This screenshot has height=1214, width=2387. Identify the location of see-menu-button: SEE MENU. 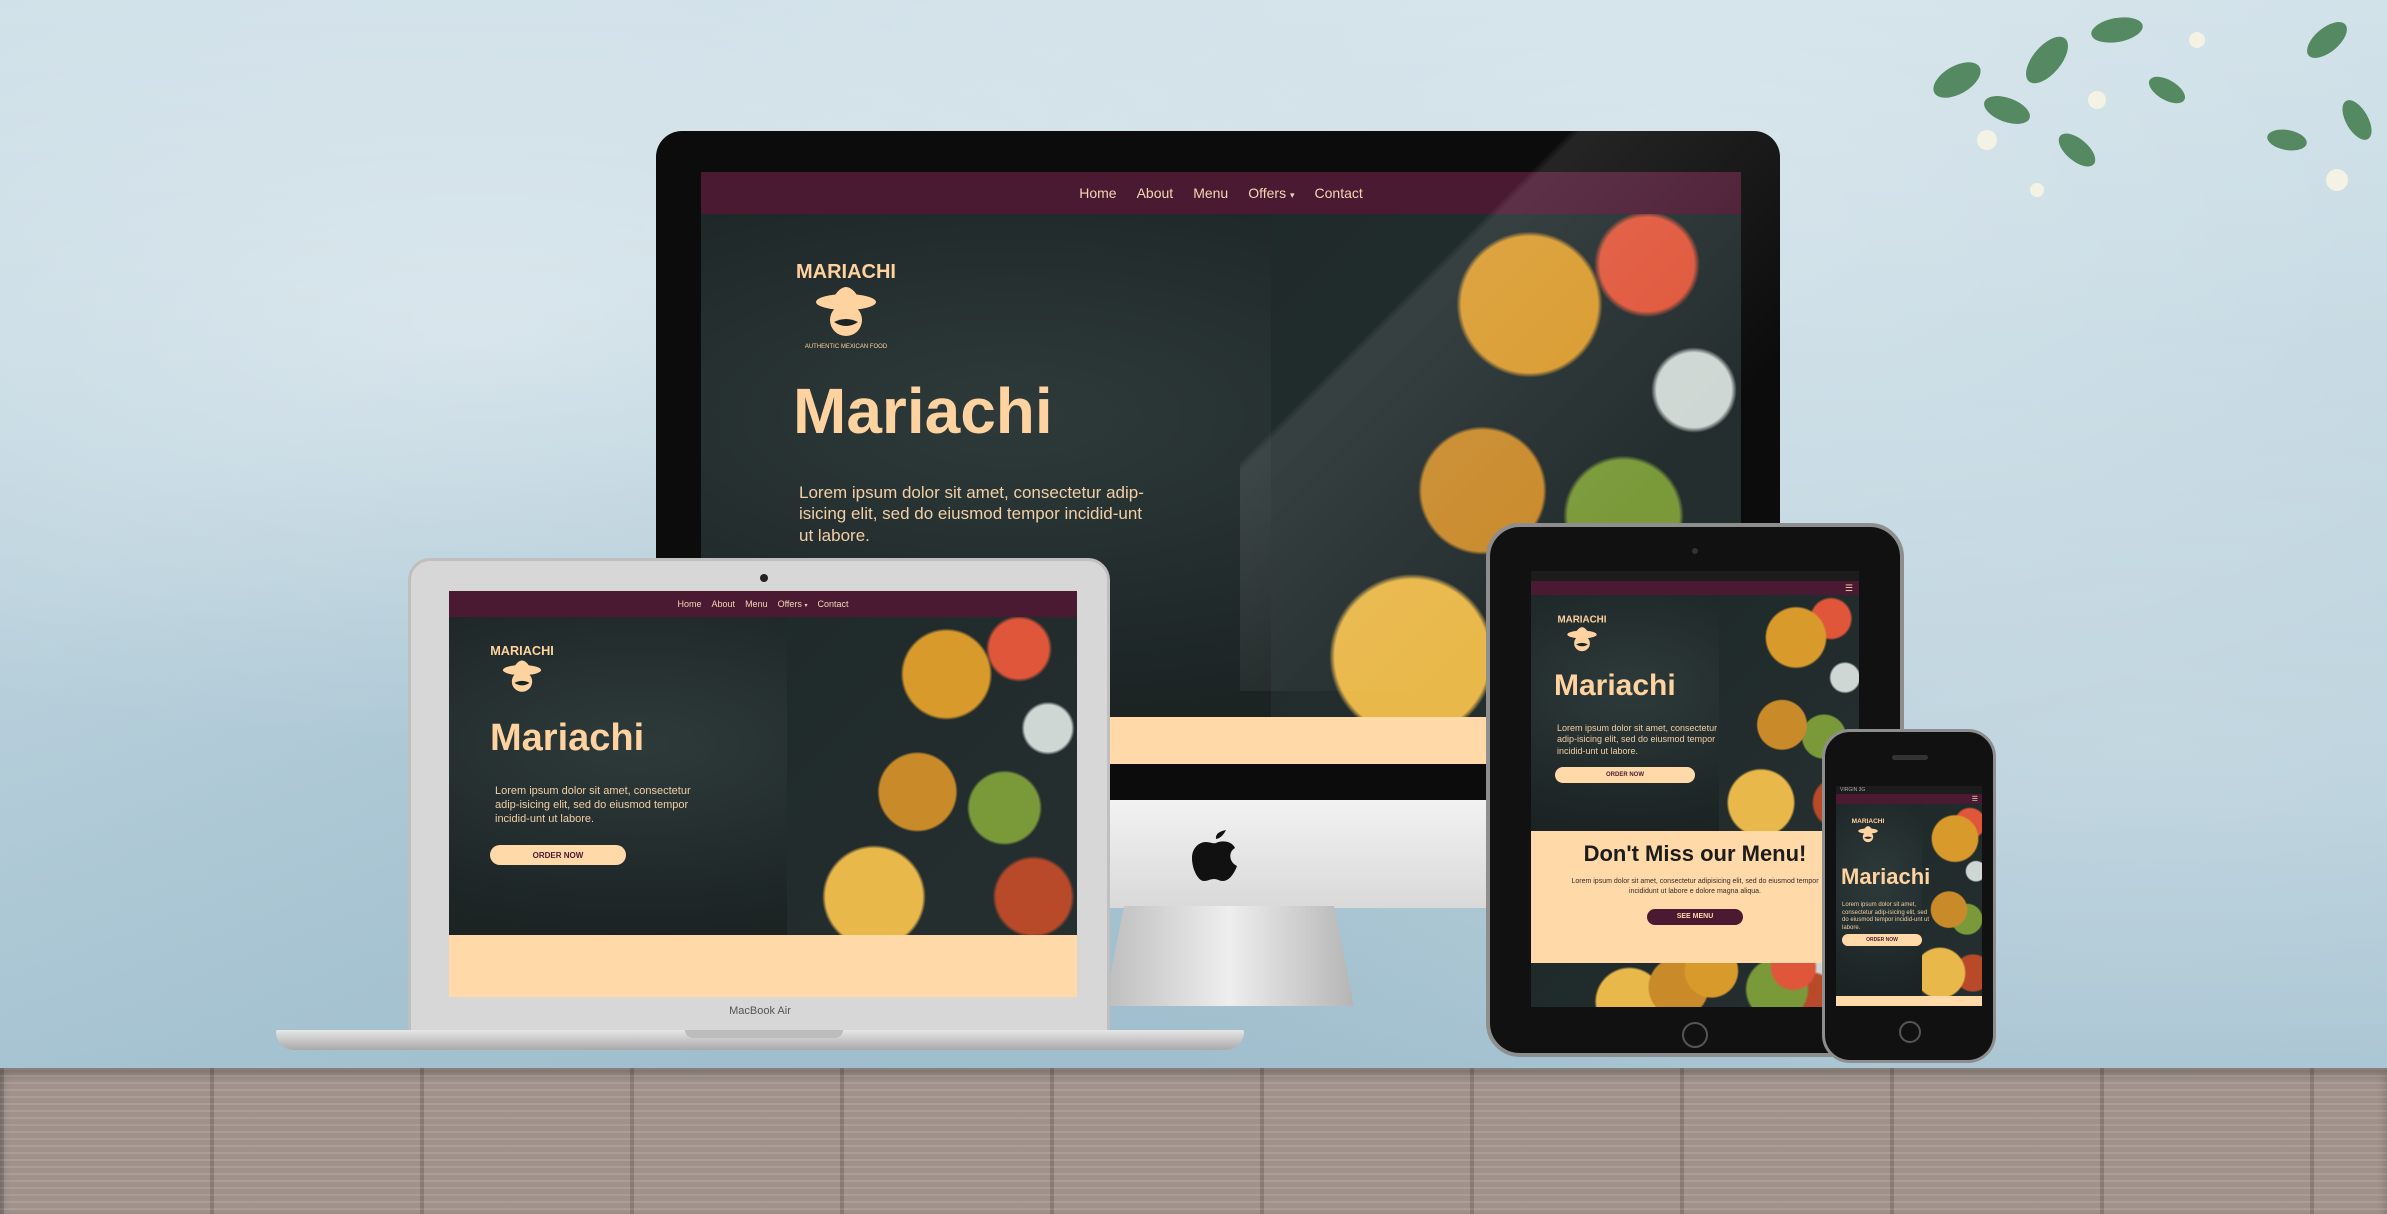
(1695, 916).